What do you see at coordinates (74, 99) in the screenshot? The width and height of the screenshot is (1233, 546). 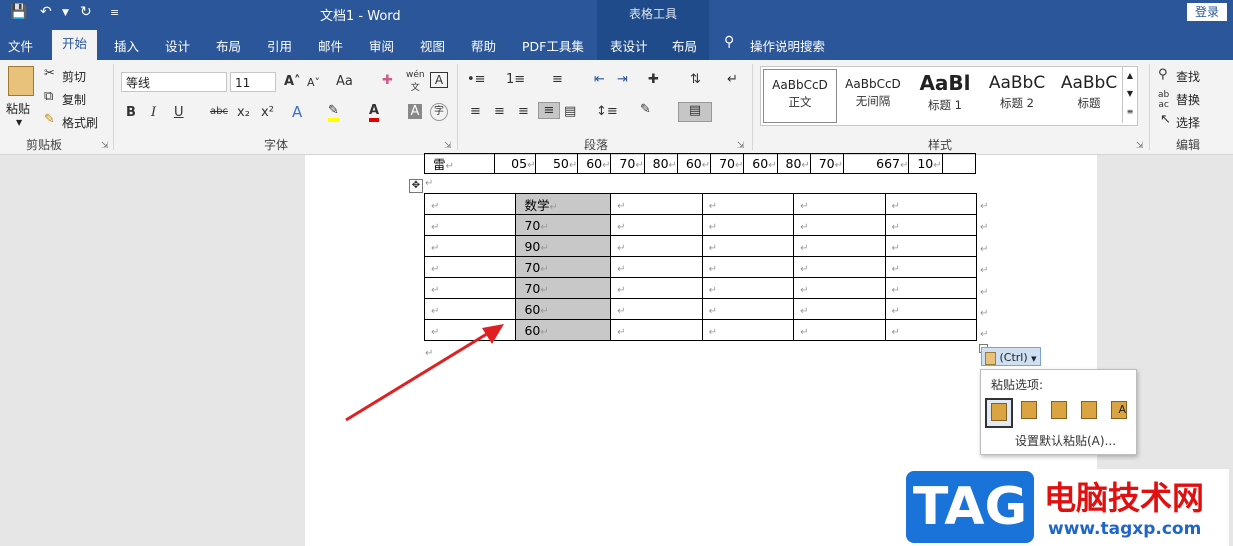 I see `copy-button: 复制` at bounding box center [74, 99].